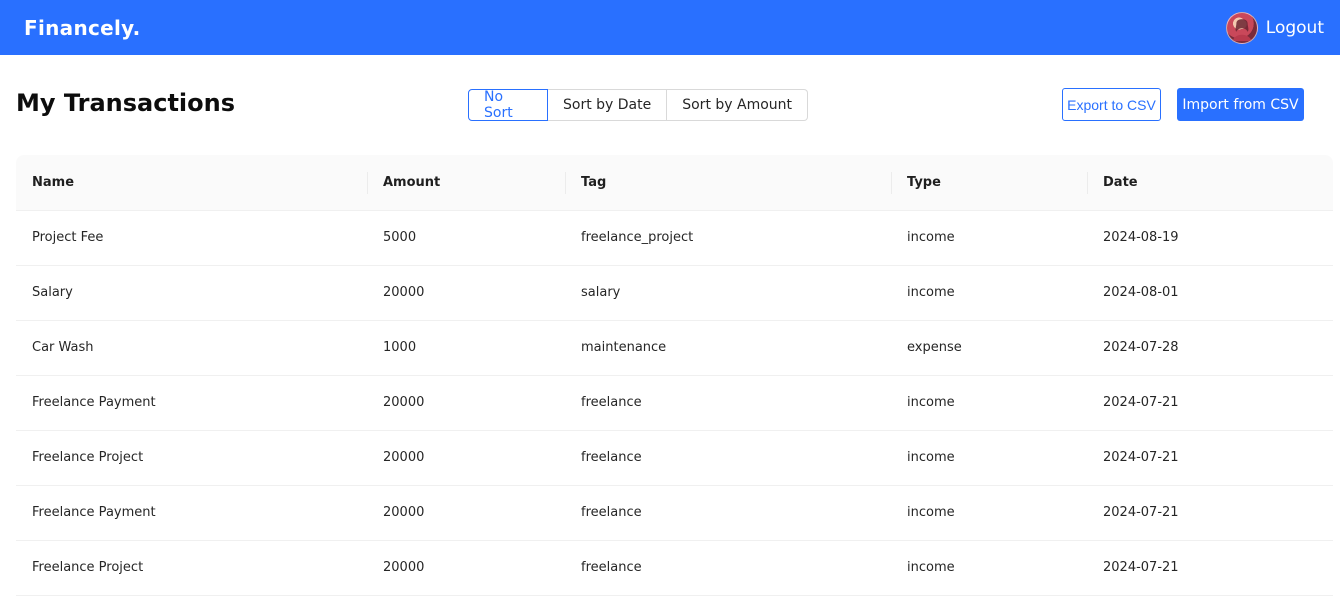 This screenshot has width=1340, height=596. I want to click on sort-option-date: Sort by Date, so click(608, 105).